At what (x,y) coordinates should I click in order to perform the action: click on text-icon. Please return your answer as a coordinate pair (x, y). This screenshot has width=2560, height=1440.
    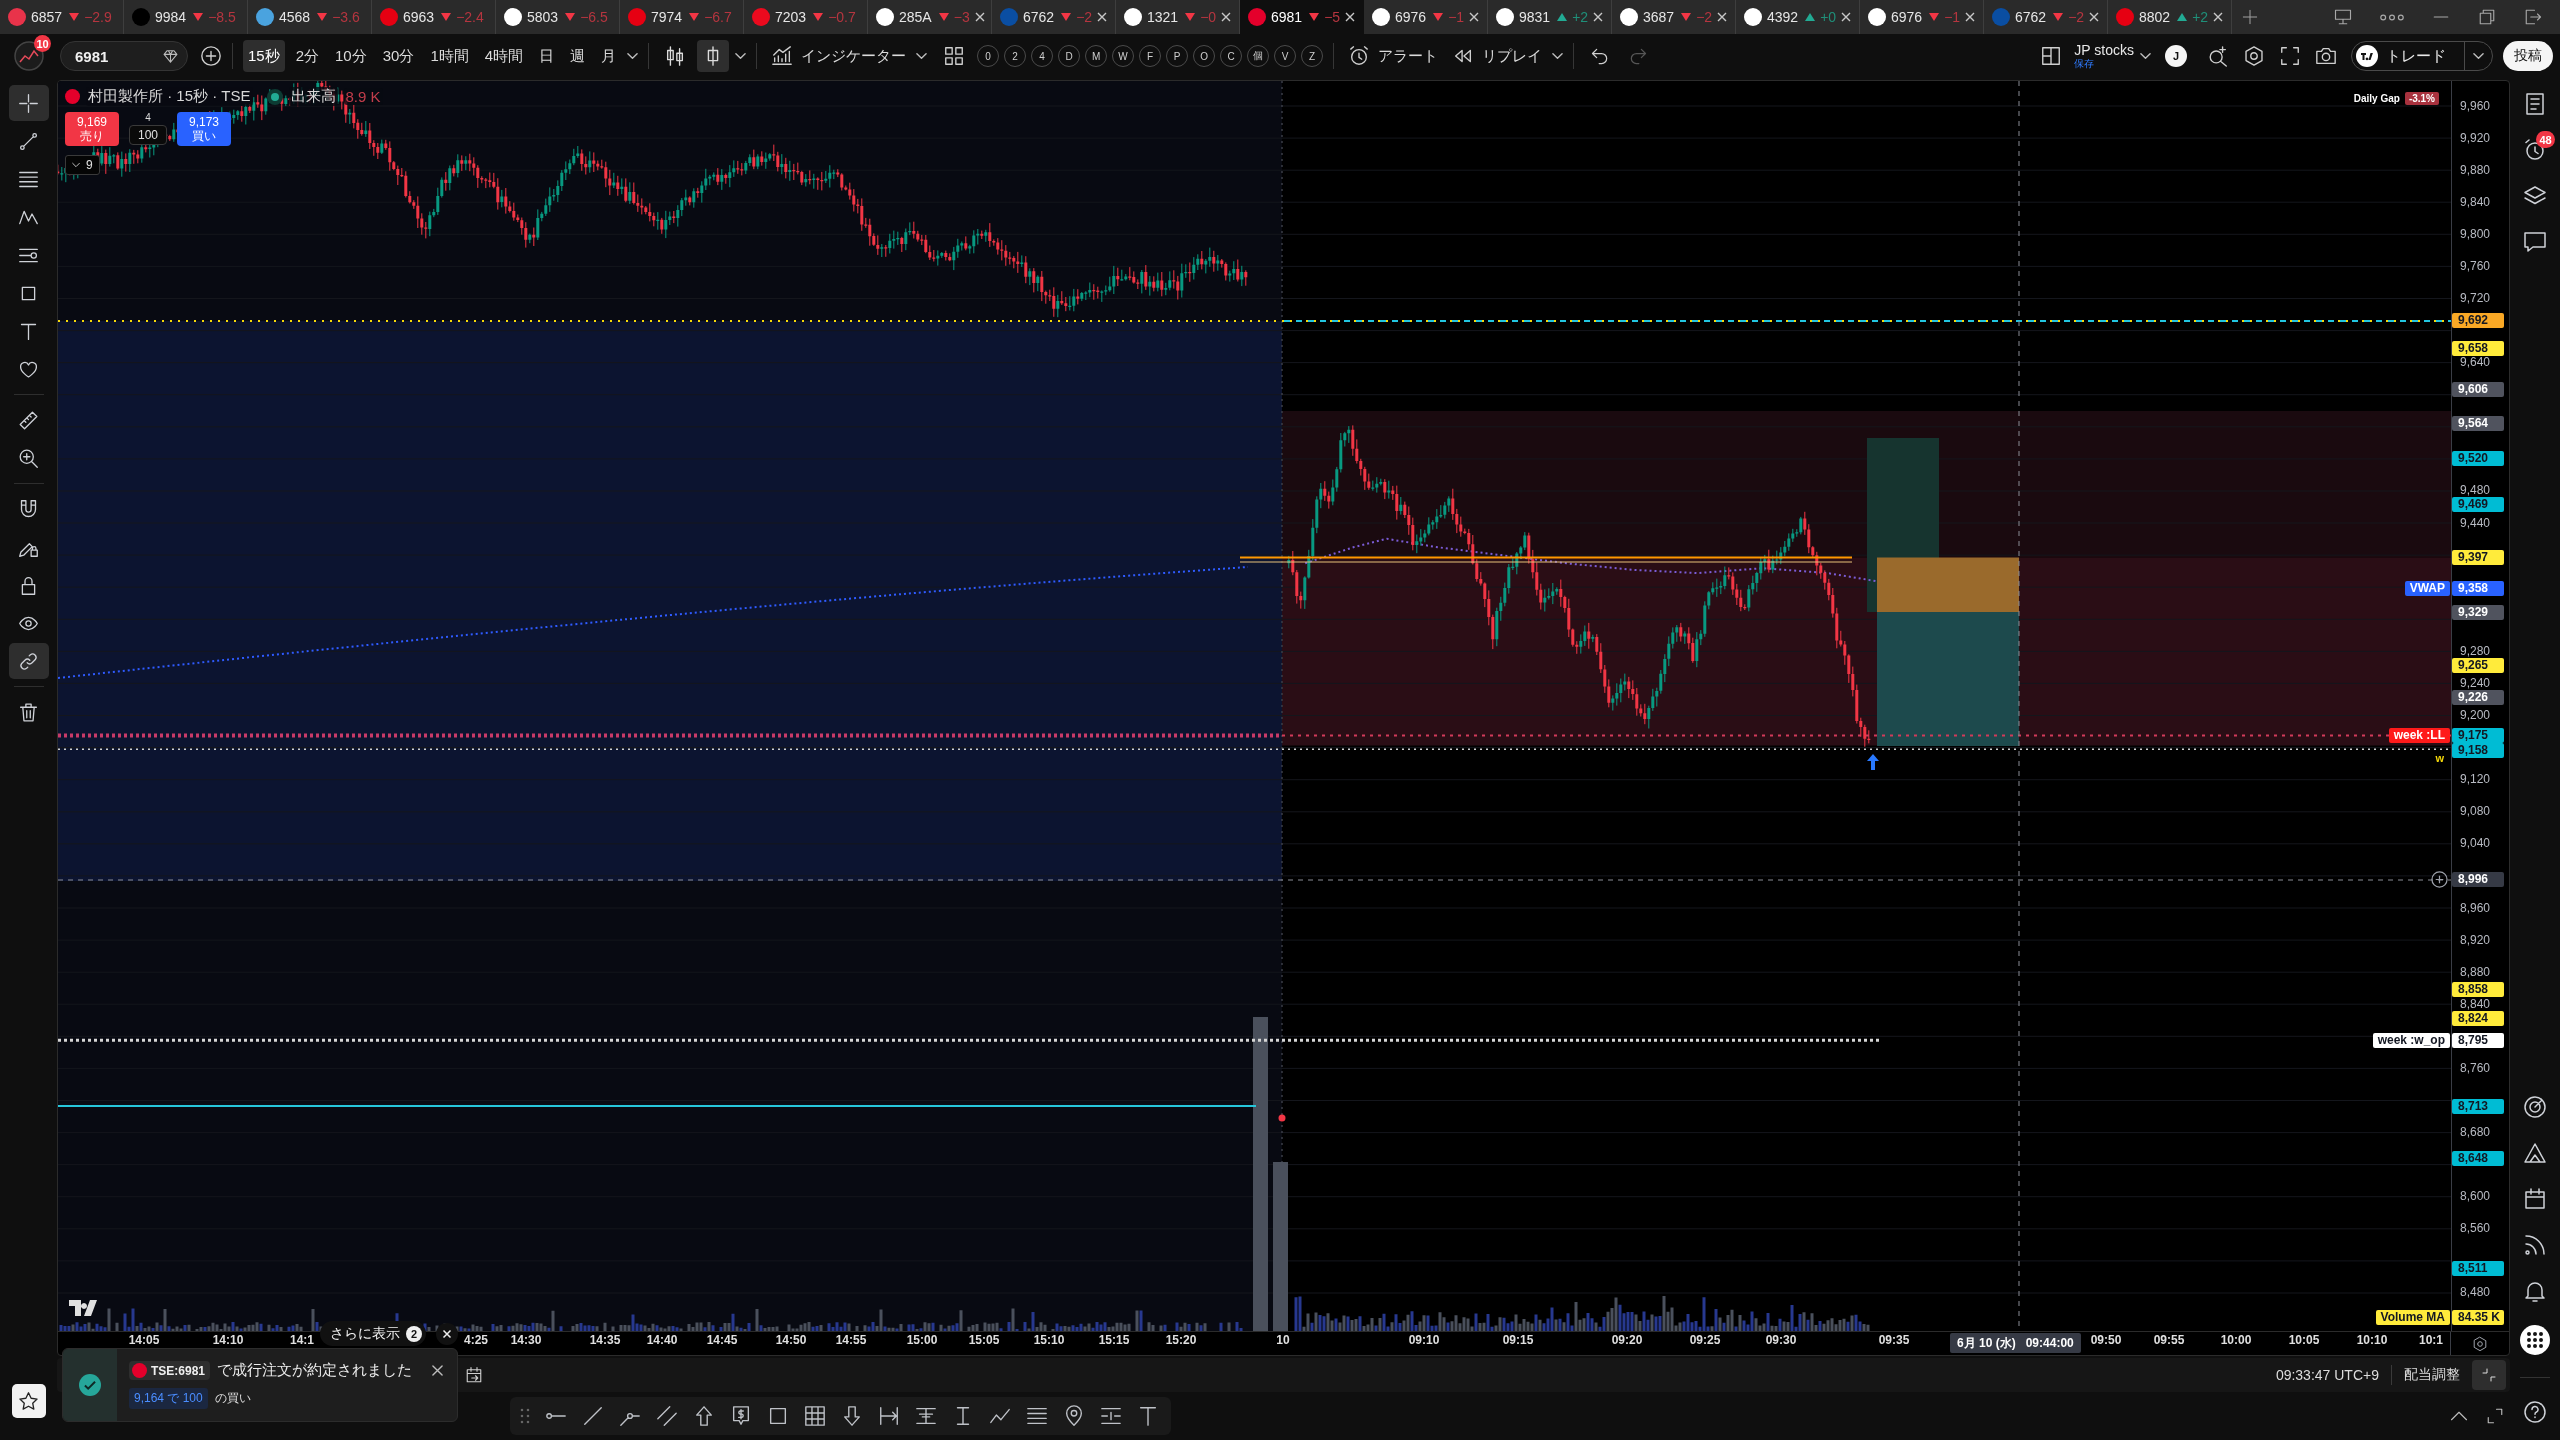
    Looking at the image, I should click on (1148, 1416).